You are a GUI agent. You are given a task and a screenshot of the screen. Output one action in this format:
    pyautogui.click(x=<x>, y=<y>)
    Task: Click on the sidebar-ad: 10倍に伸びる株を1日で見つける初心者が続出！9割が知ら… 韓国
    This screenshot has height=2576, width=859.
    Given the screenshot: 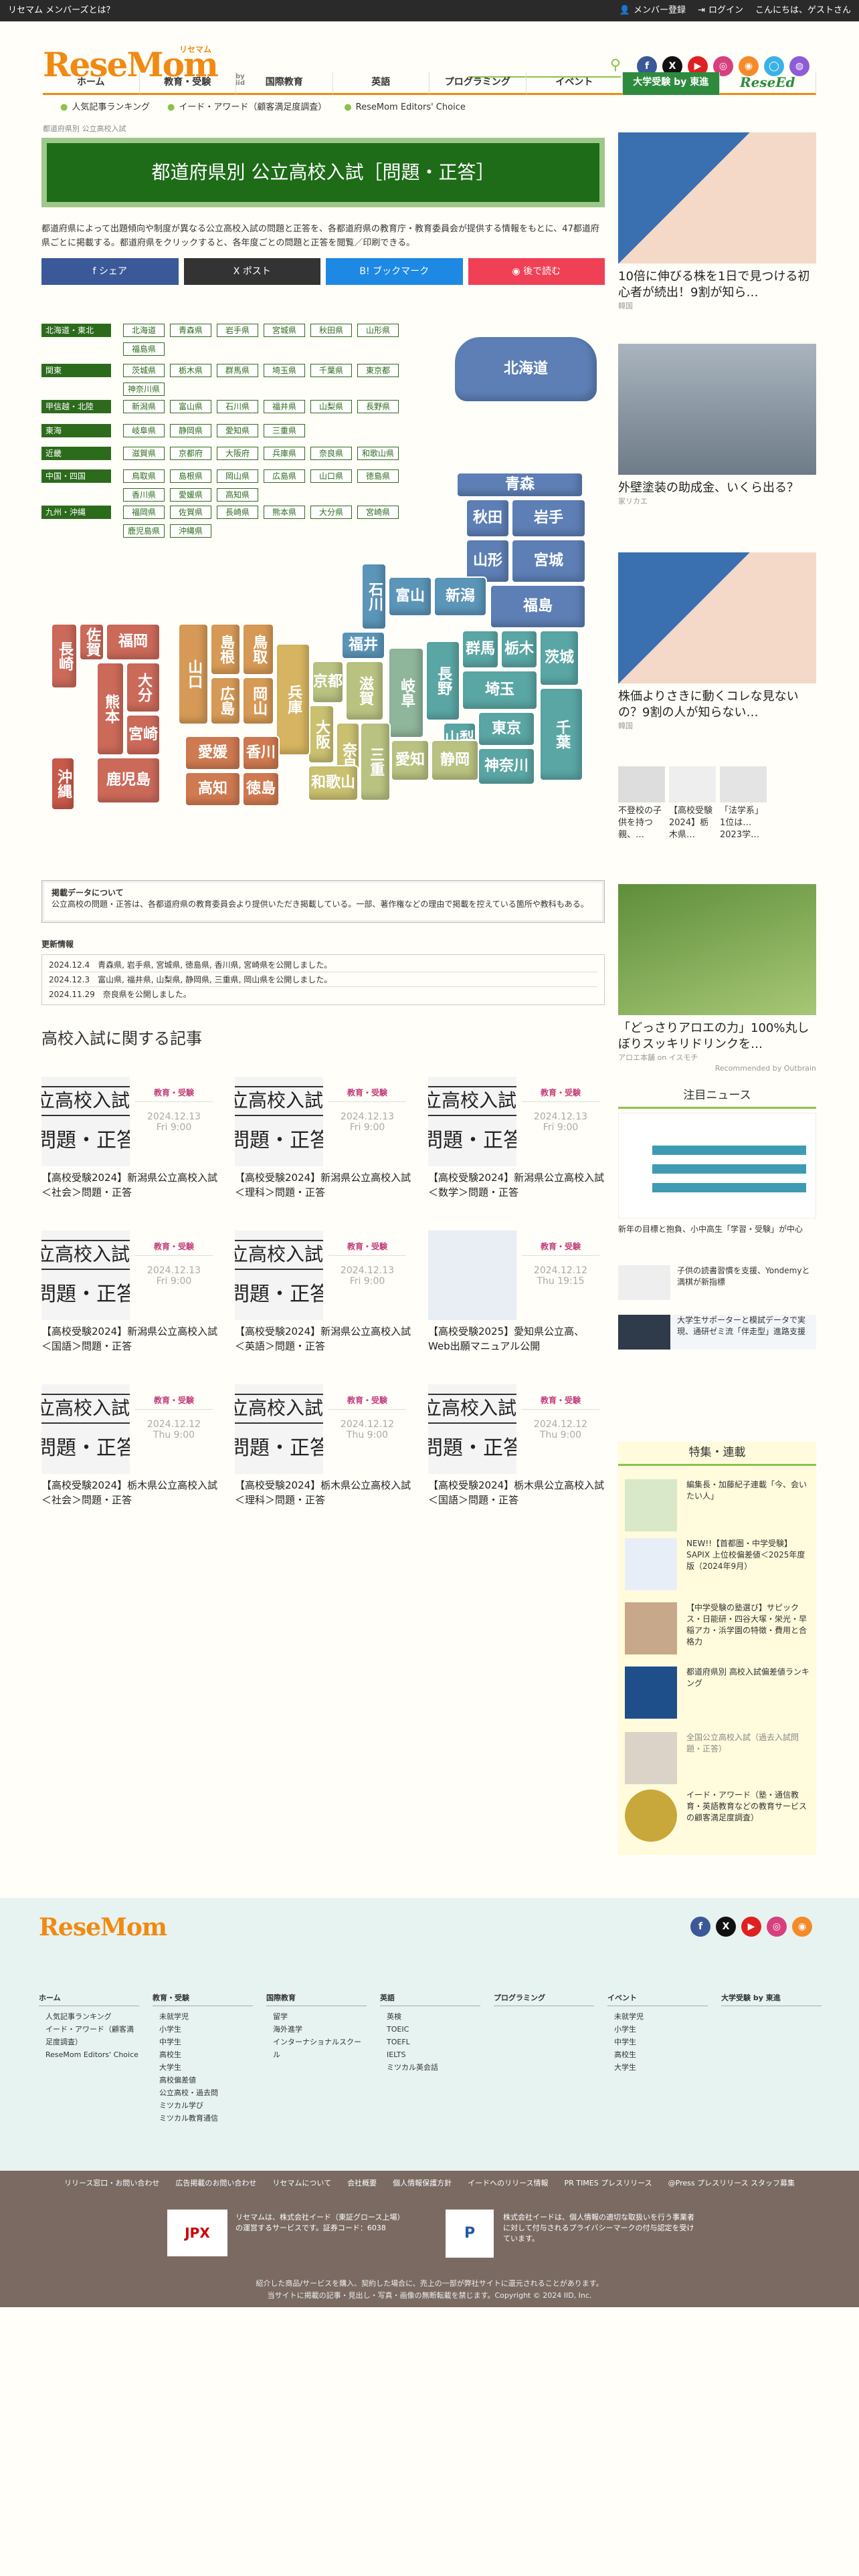 What is the action you would take?
    pyautogui.click(x=717, y=222)
    